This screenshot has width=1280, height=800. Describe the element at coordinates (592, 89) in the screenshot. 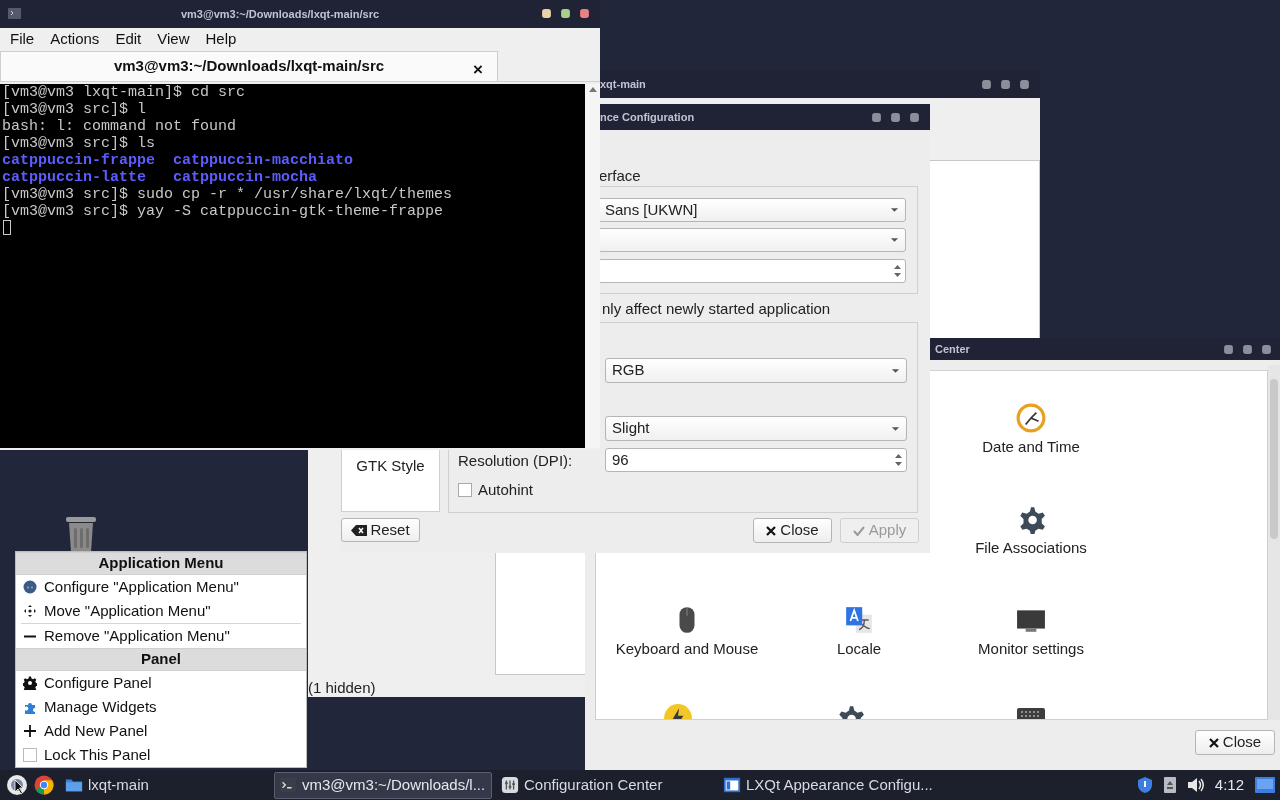

I see `scroll-up-icon` at that location.